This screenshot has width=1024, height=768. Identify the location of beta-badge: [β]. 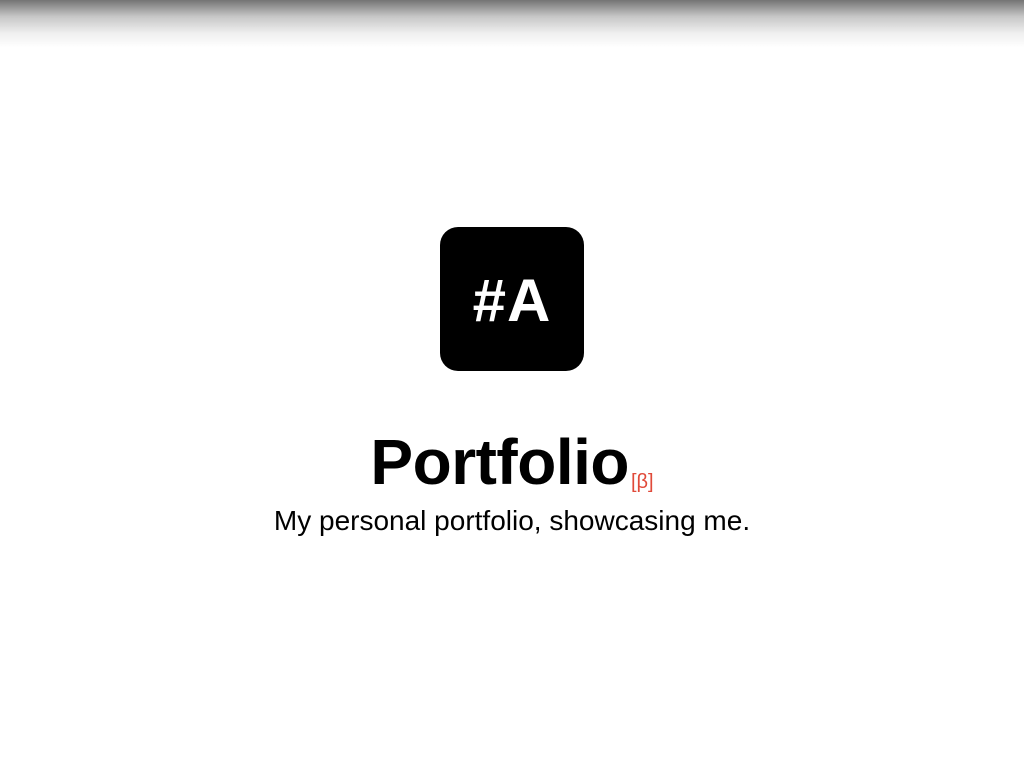
(642, 482).